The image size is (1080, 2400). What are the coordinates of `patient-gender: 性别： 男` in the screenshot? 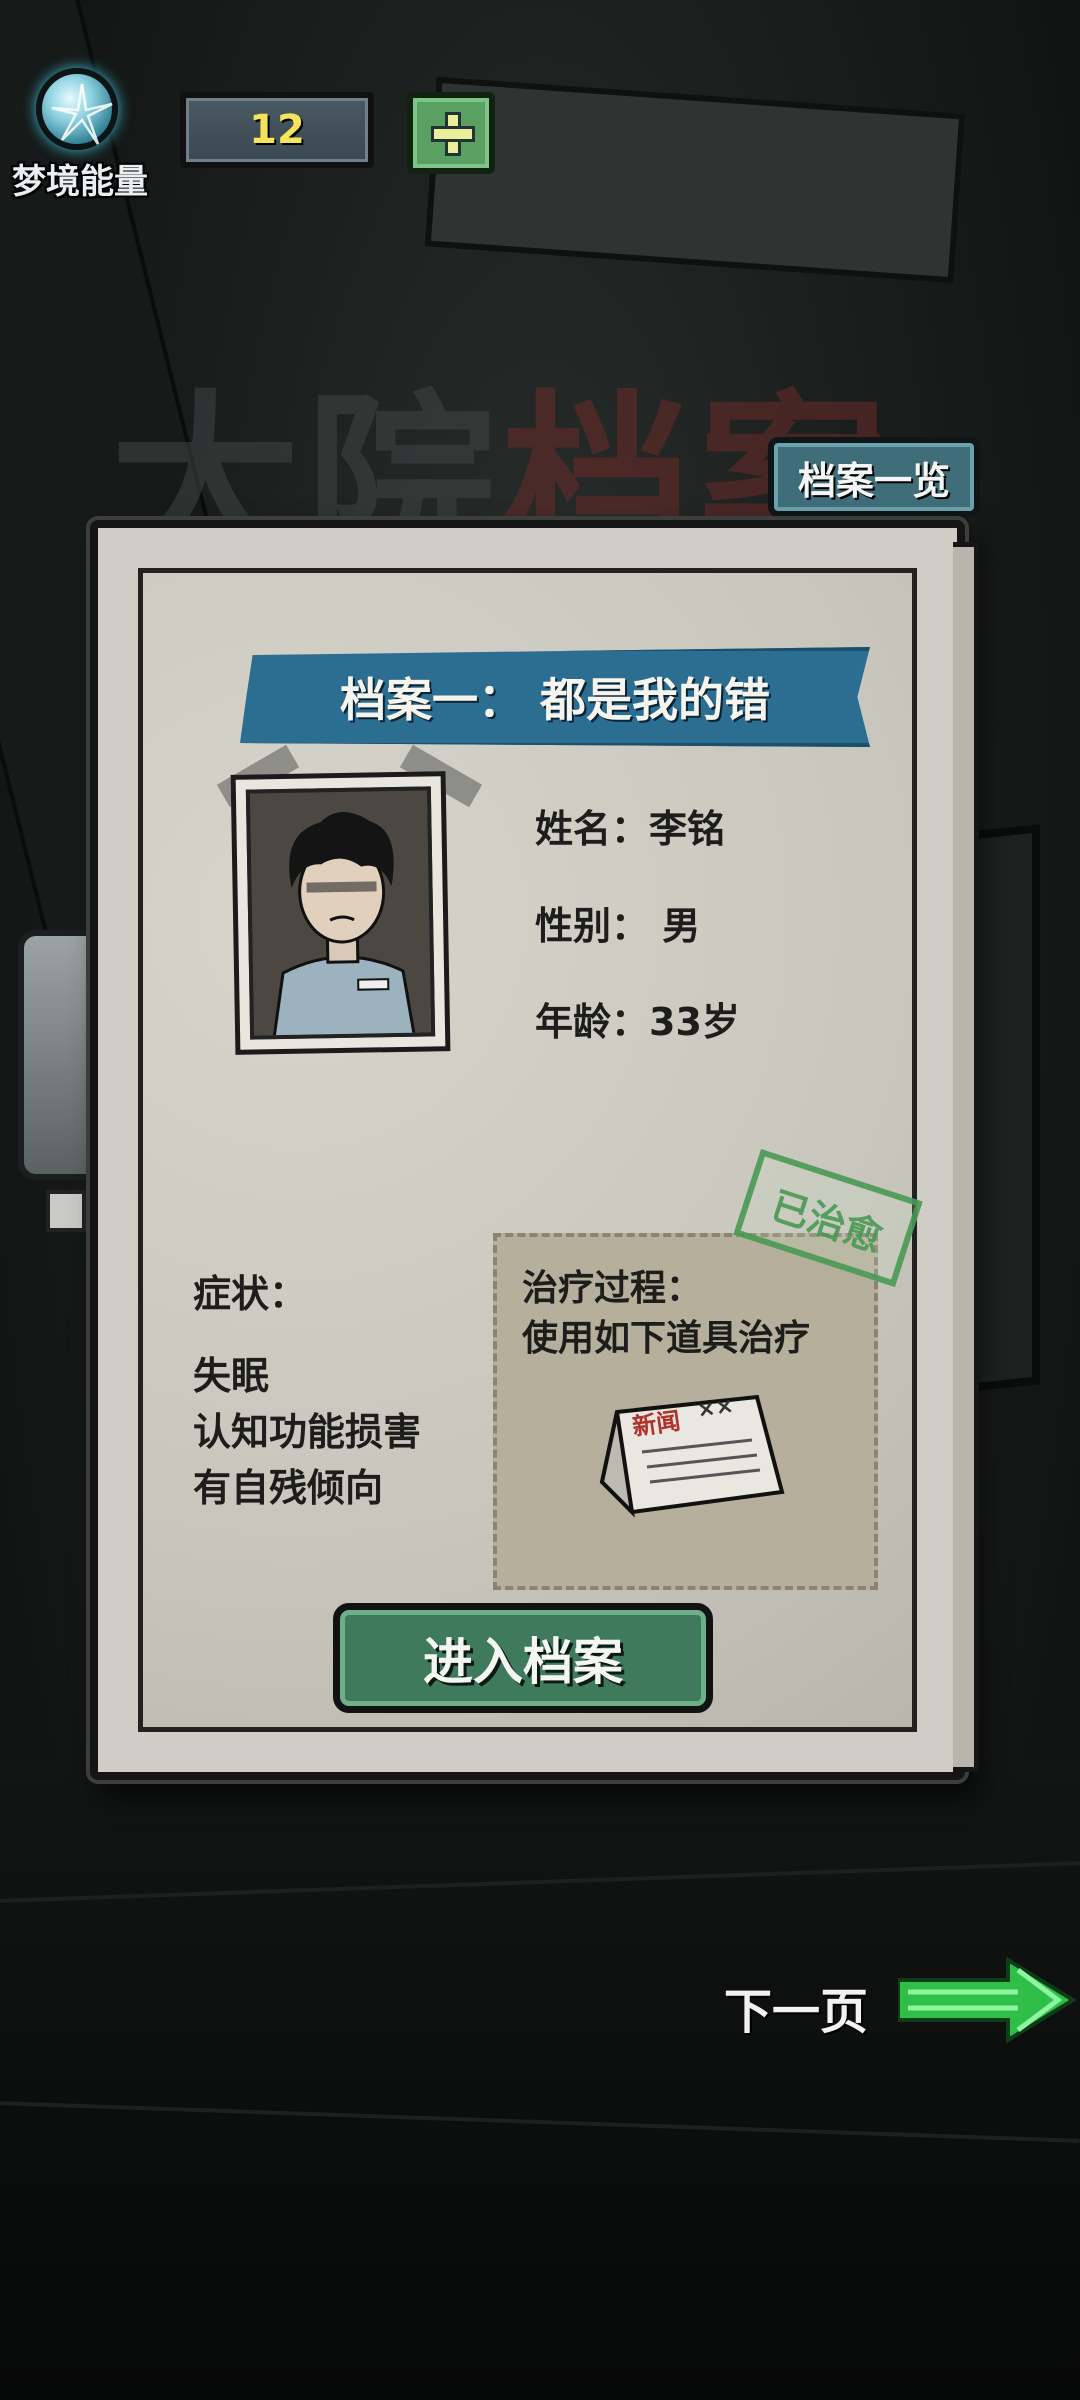 It's located at (618, 926).